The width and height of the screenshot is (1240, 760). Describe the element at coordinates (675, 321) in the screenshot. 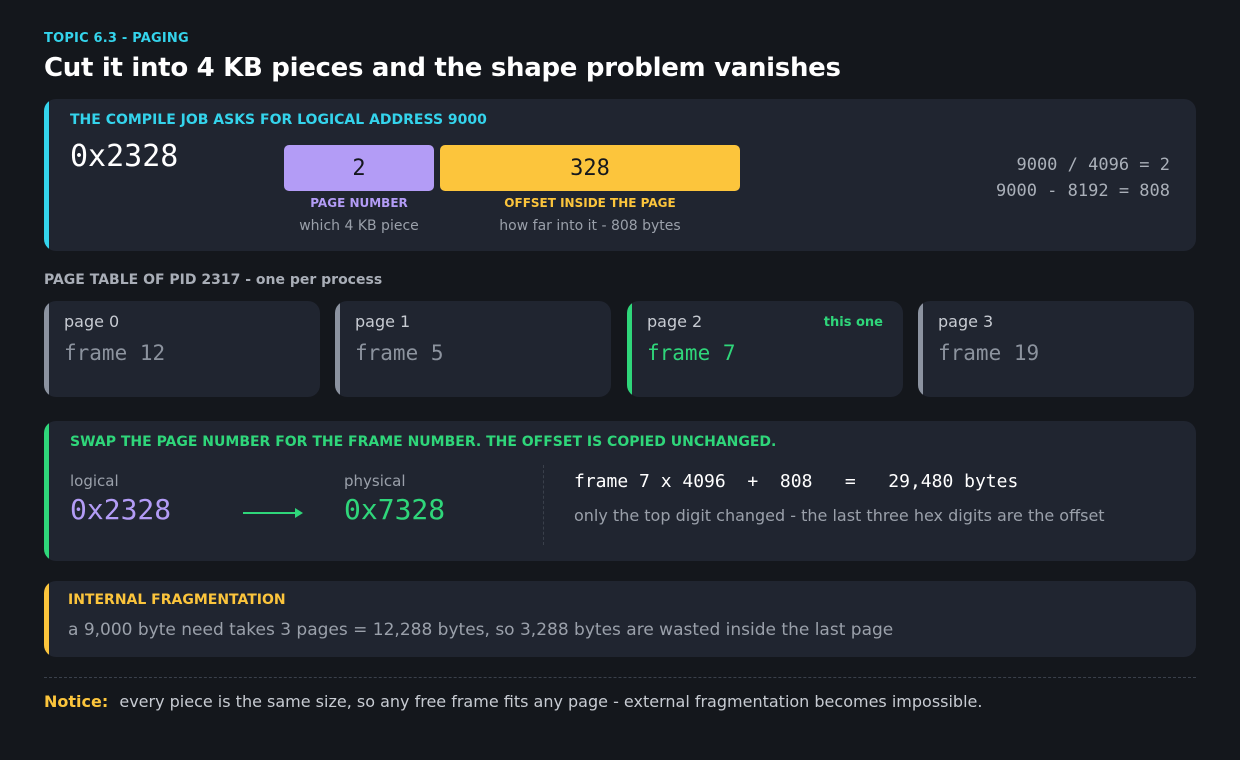

I see `page-name: page 2` at that location.